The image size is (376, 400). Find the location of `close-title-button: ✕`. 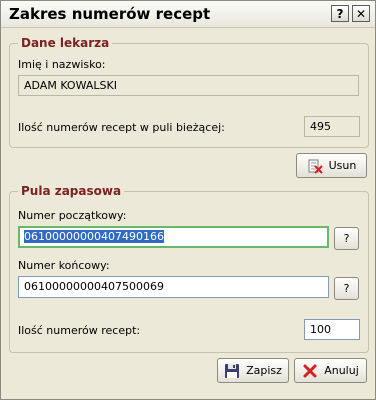

close-title-button: ✕ is located at coordinates (361, 13).